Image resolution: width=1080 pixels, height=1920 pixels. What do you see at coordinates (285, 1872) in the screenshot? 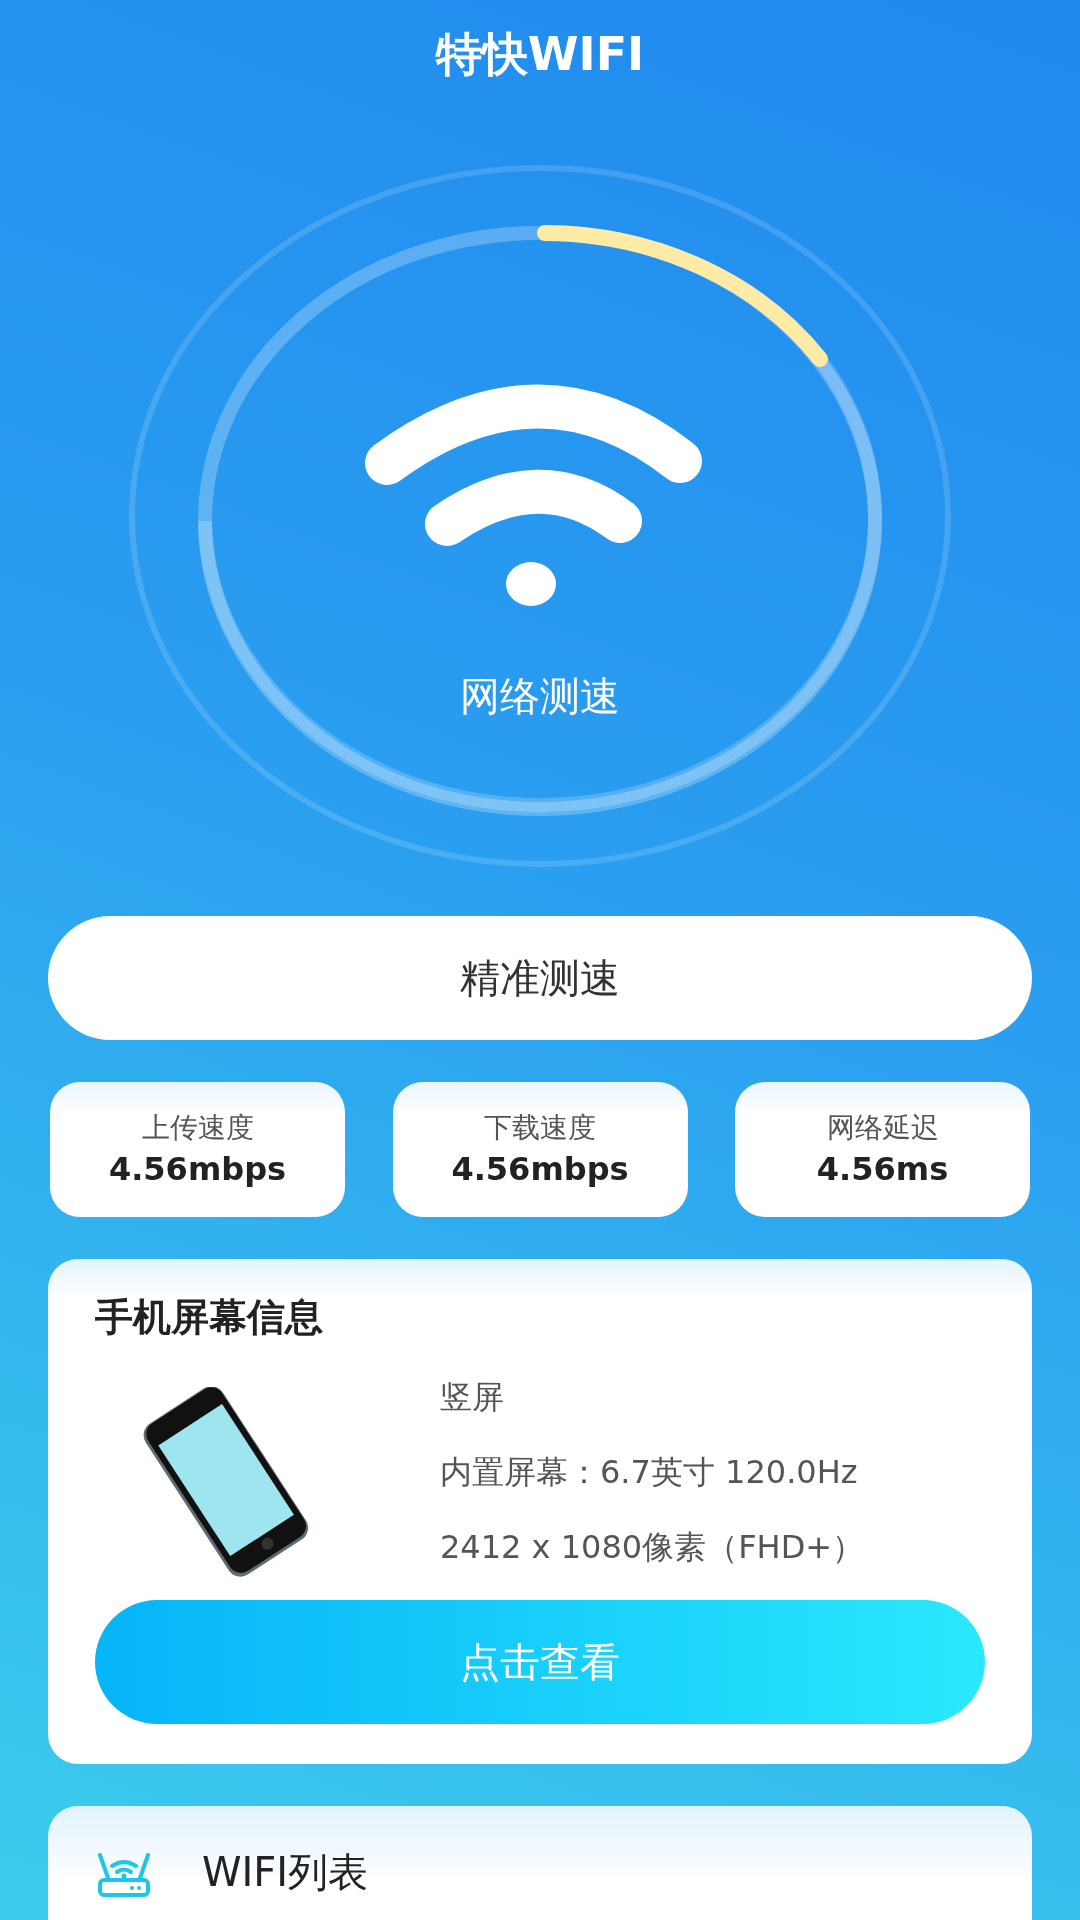
I see `wifi-list-title: WIFI列表` at bounding box center [285, 1872].